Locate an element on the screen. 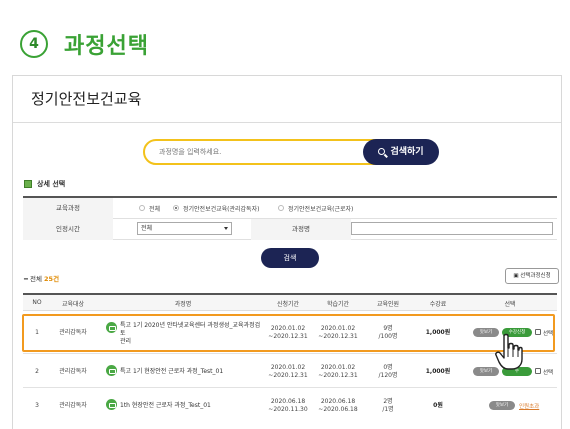 This screenshot has width=570, height=429. pointer-hand-icon is located at coordinates (509, 351).